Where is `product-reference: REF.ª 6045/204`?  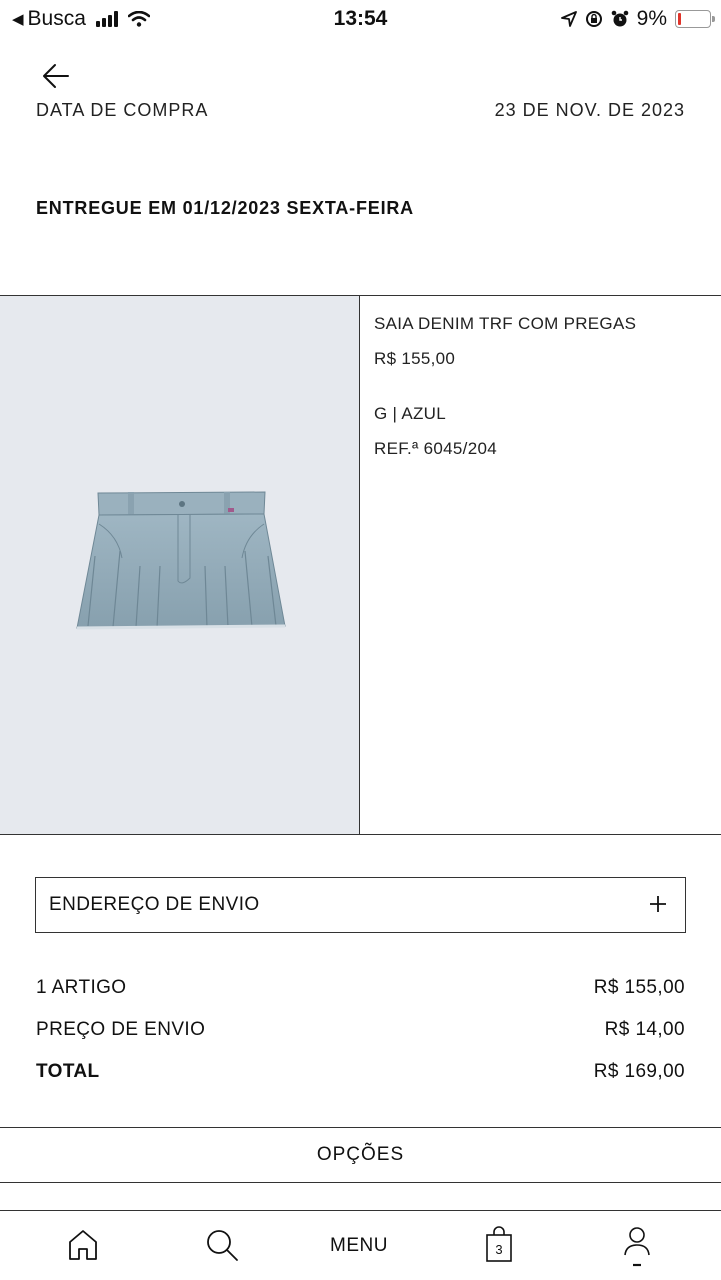 product-reference: REF.ª 6045/204 is located at coordinates (435, 448).